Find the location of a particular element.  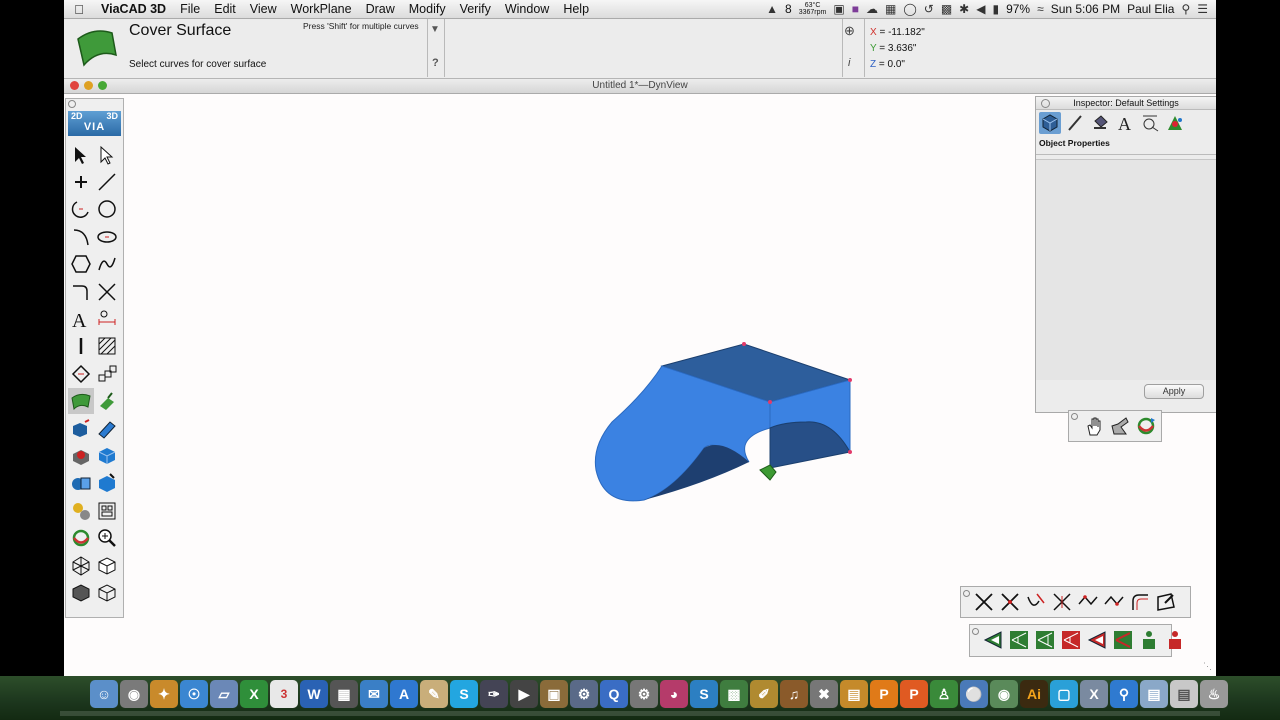

app-store-icon: A is located at coordinates (404, 694).